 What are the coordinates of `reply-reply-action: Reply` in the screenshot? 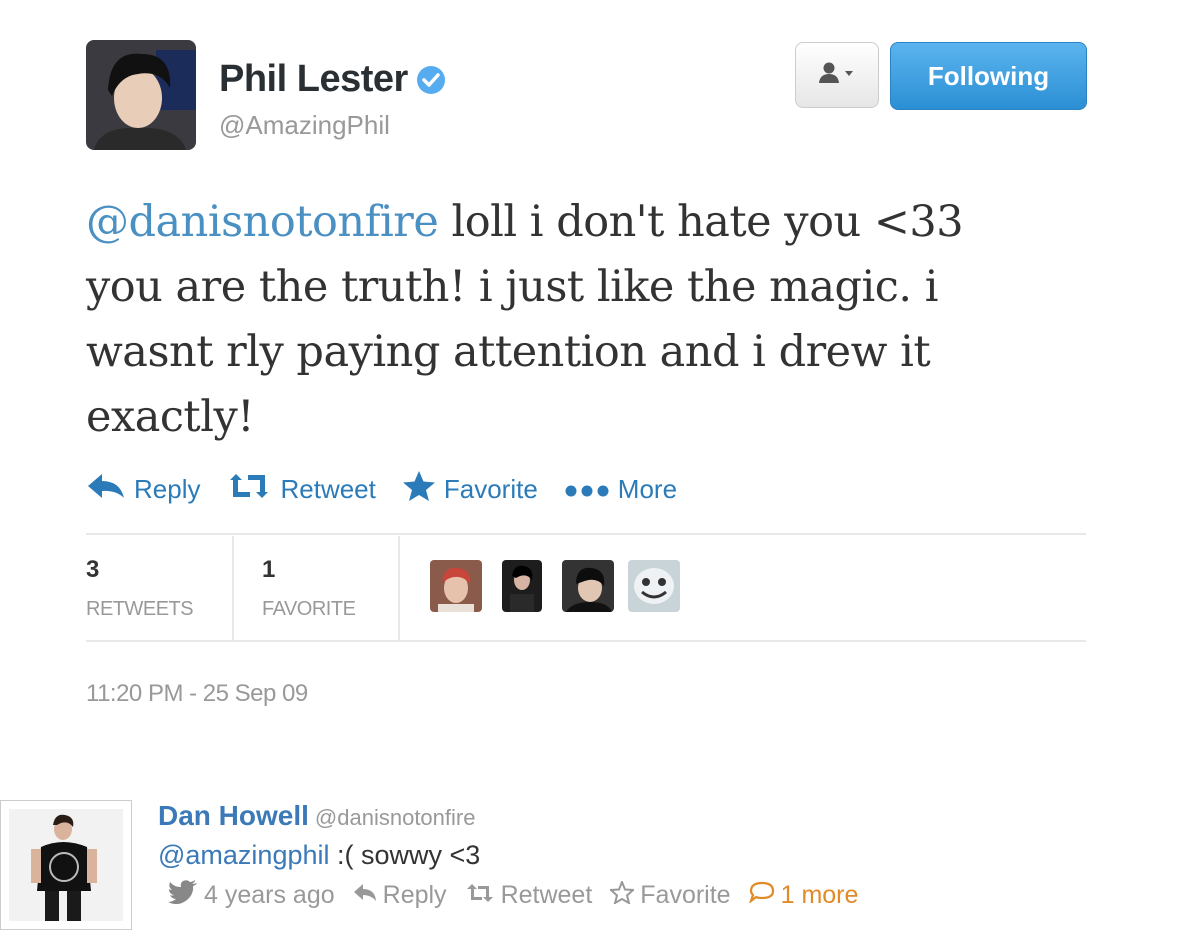 It's located at (400, 895).